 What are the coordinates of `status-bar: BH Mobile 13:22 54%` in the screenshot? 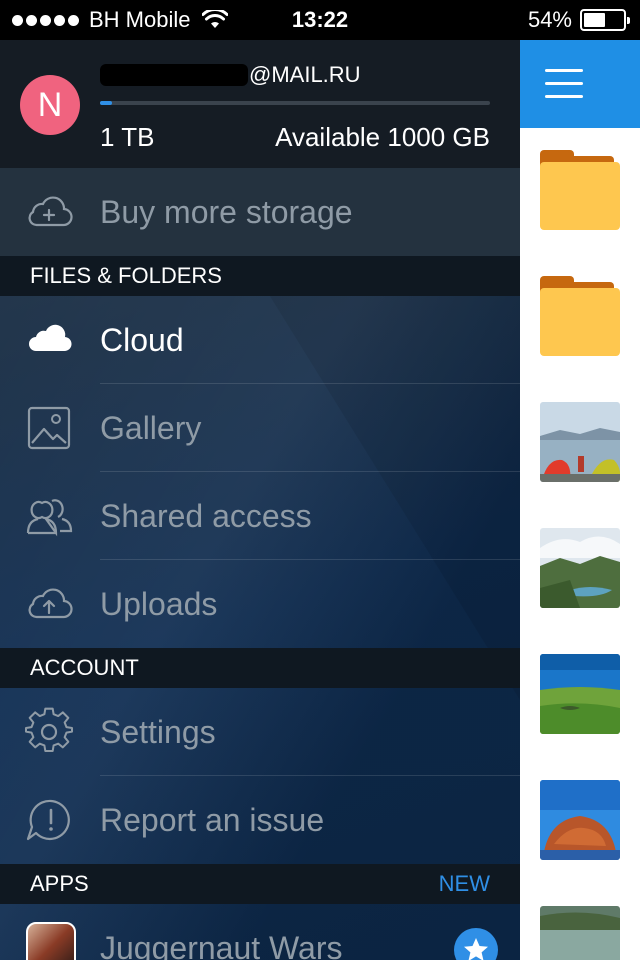 It's located at (320, 20).